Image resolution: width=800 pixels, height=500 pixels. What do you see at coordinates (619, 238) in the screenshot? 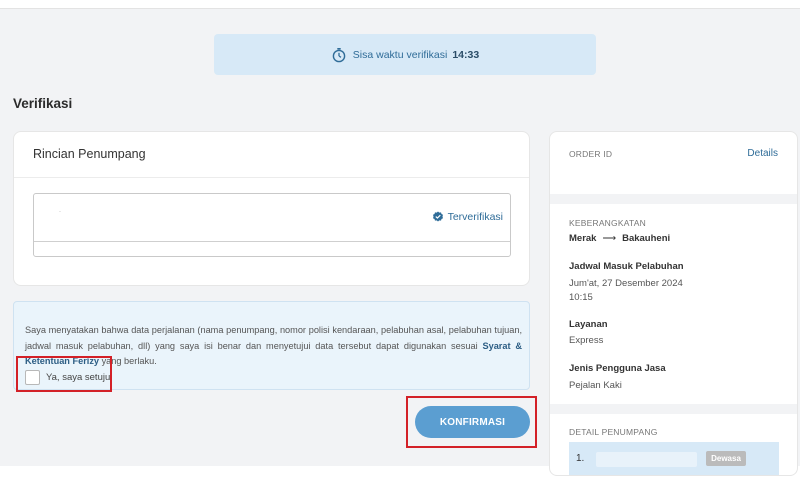
I see `route: Merak ⟶ Bakauheni` at bounding box center [619, 238].